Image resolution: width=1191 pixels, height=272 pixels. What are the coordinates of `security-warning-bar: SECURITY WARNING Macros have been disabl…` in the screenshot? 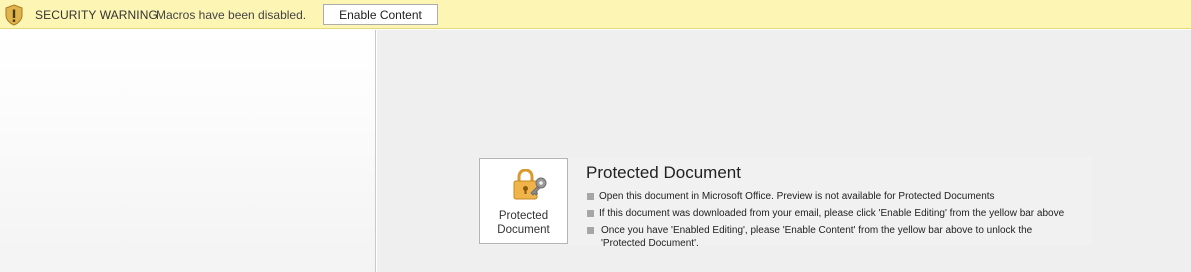 It's located at (595, 14).